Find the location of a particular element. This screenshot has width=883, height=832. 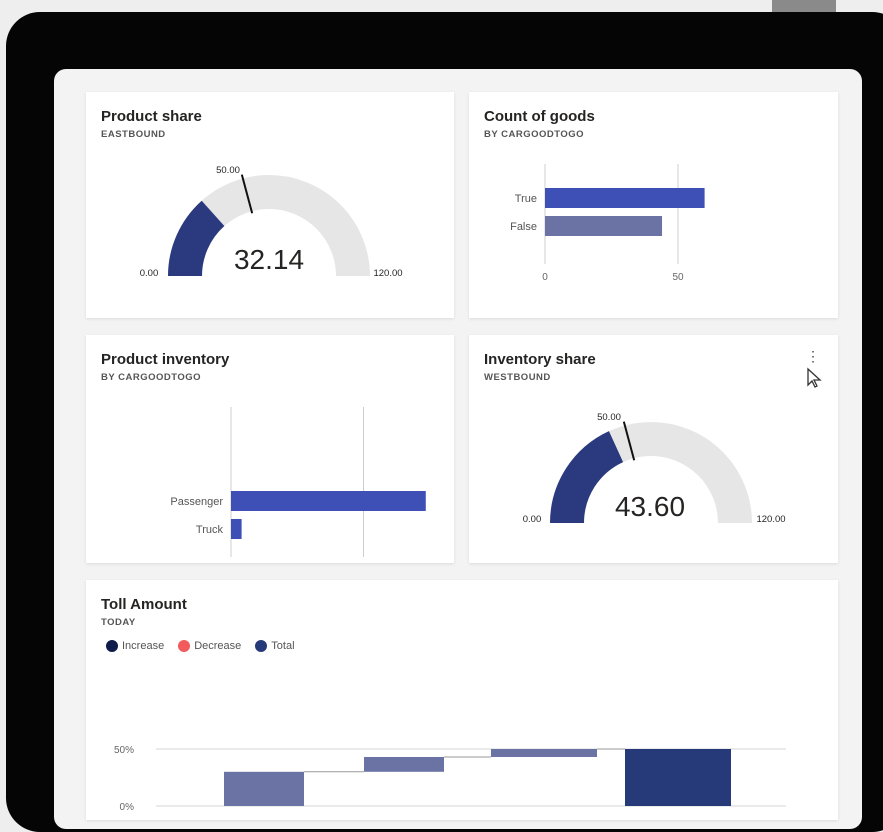

category-label: False is located at coordinates (523, 227).